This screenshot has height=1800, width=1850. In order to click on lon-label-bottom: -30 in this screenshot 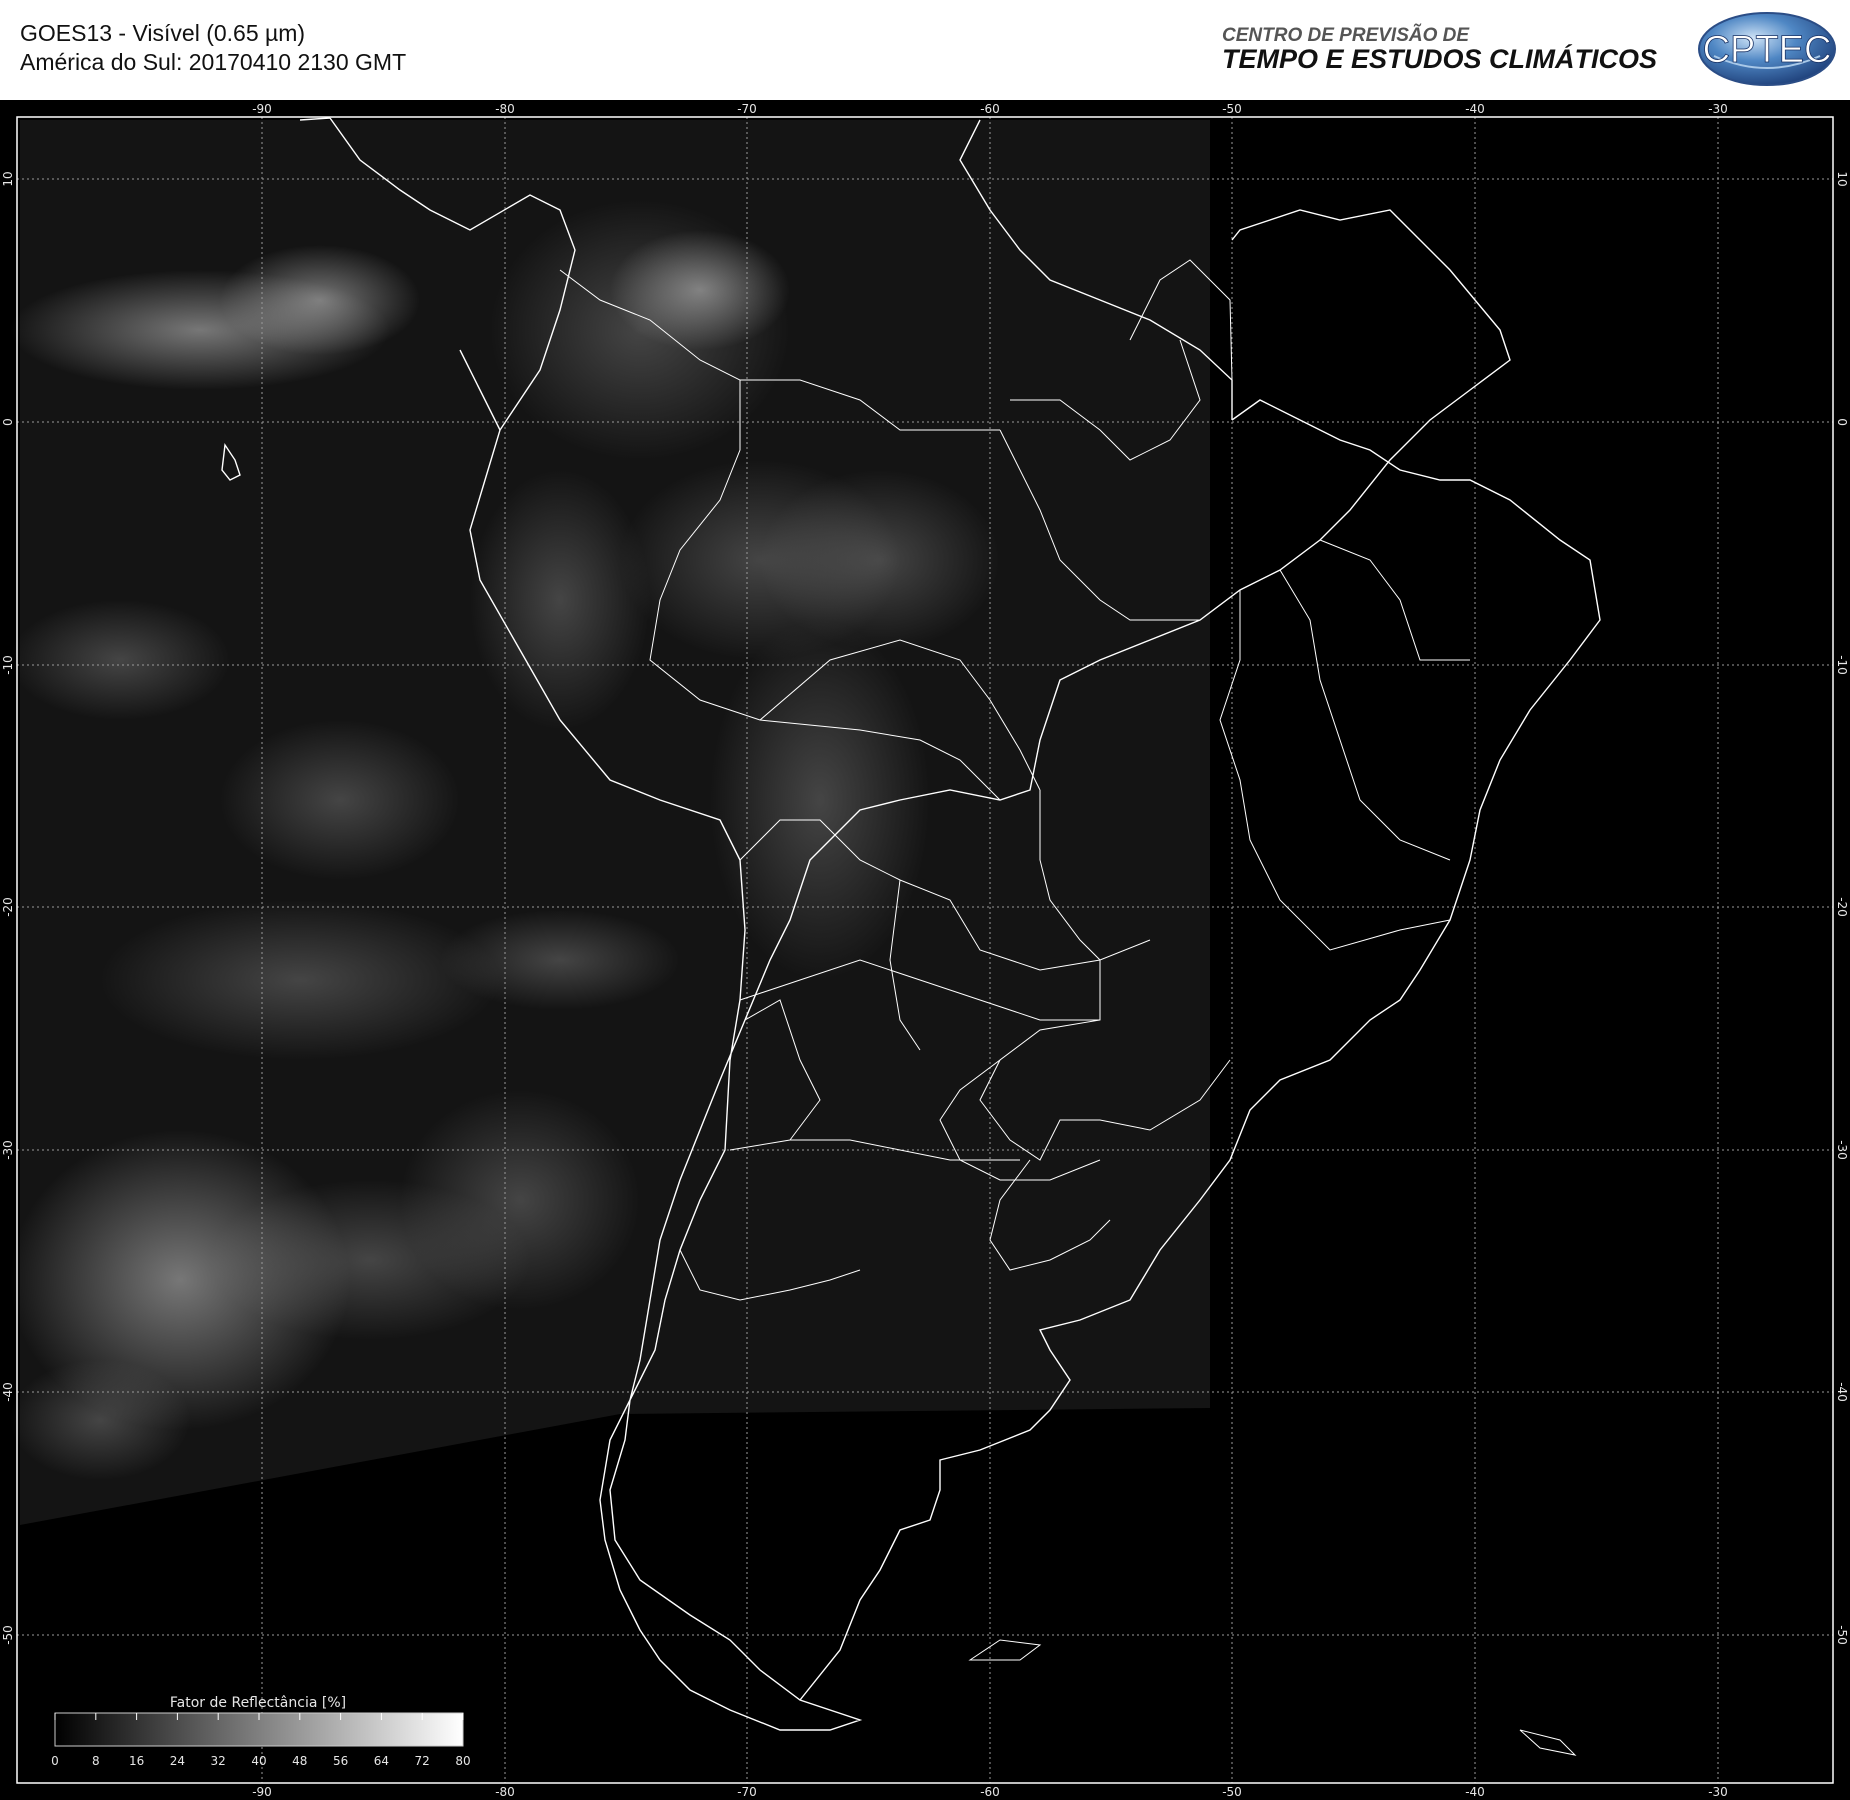, I will do `click(1718, 1792)`.